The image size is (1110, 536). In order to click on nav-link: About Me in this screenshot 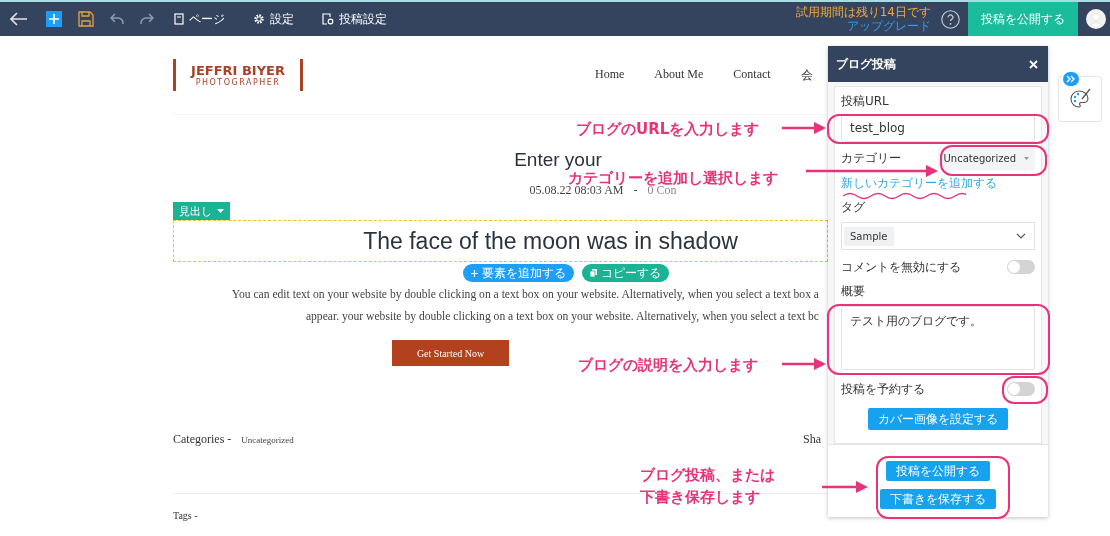, I will do `click(679, 75)`.